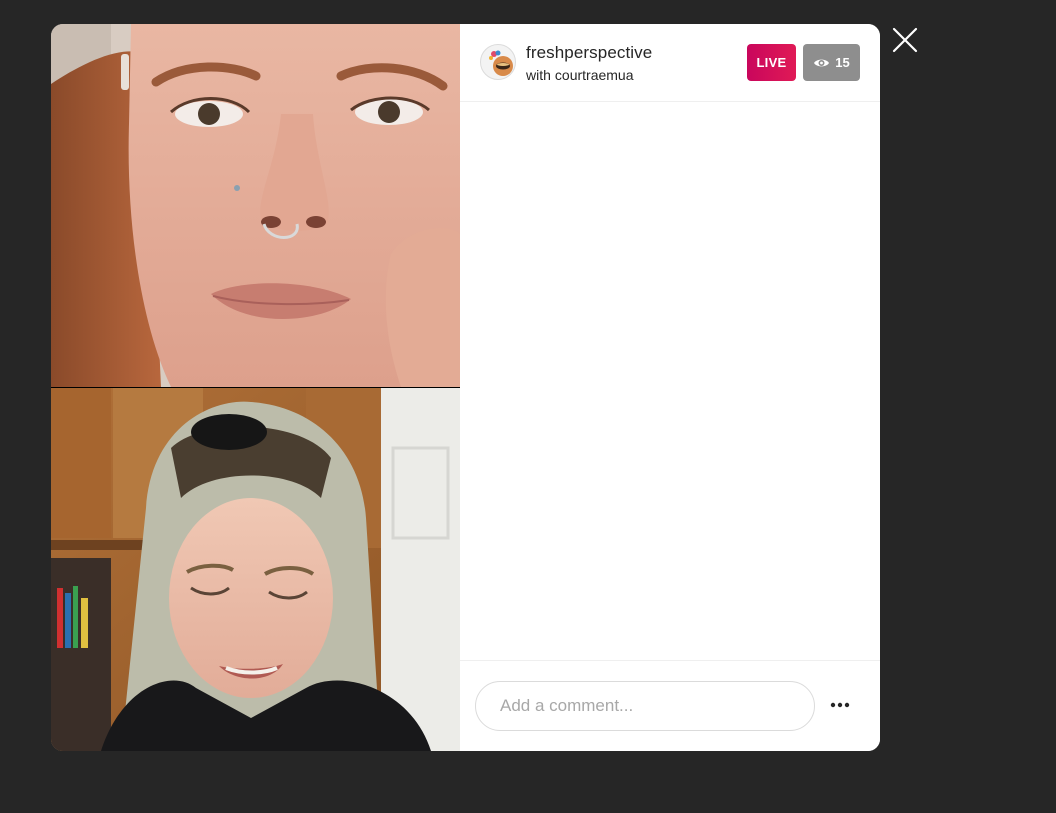 The height and width of the screenshot is (813, 1056). I want to click on guest-username: courtraemua, so click(594, 75).